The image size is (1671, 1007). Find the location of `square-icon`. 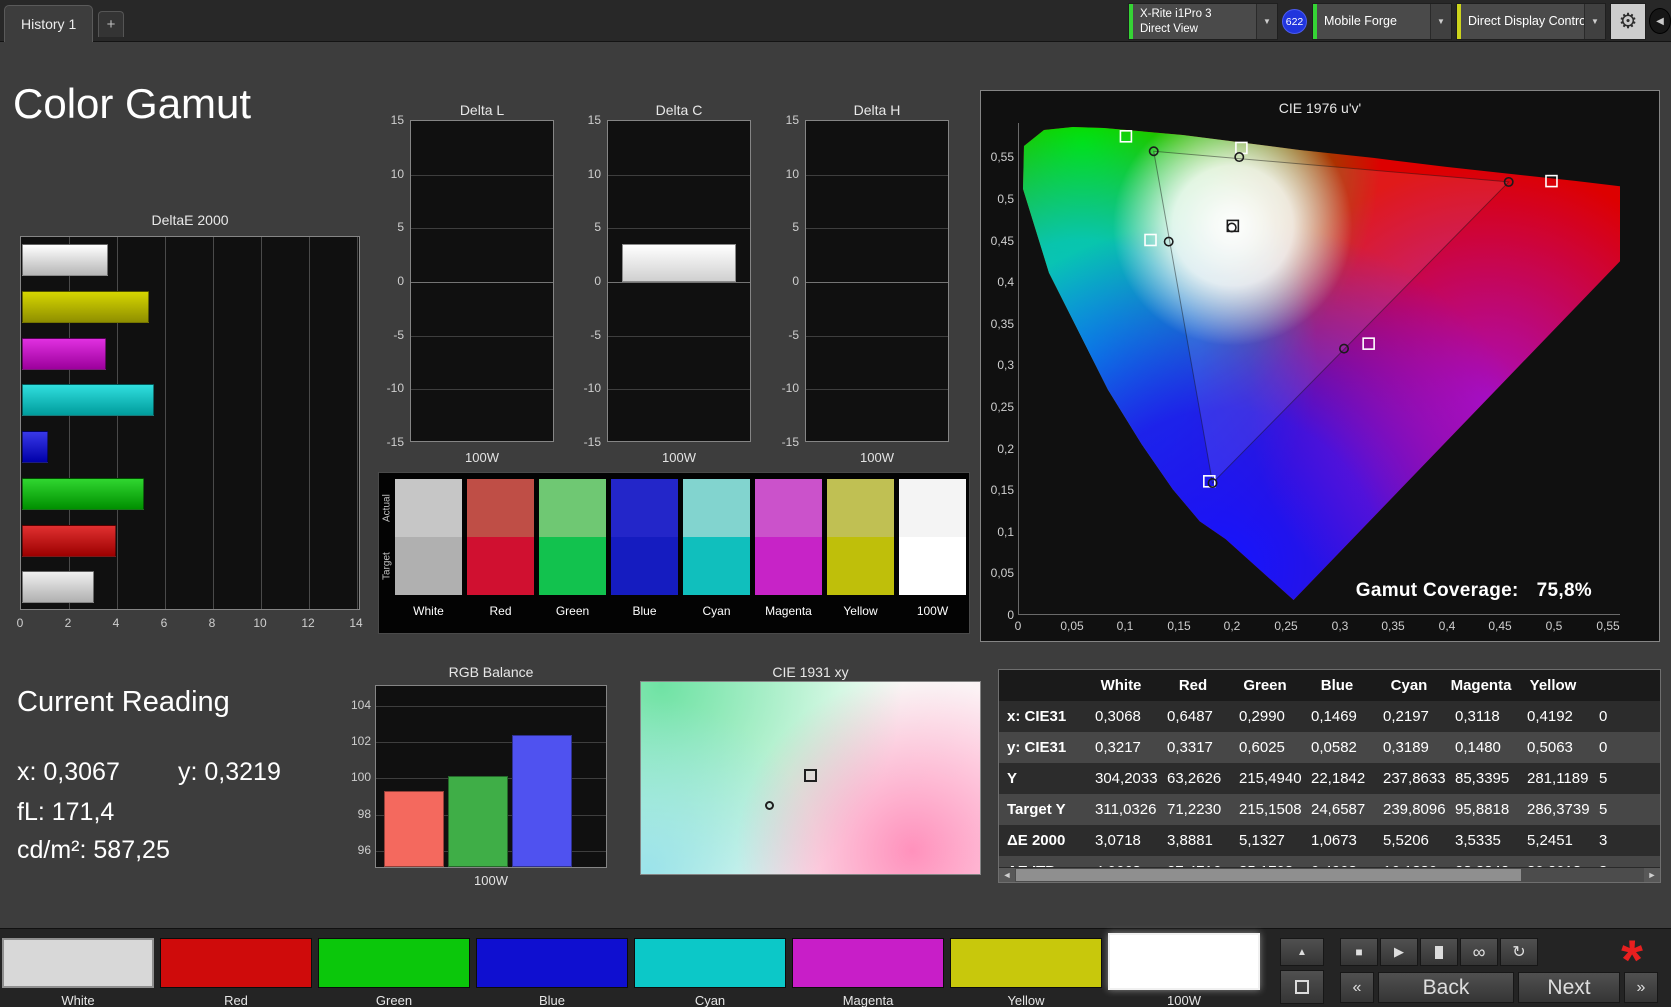

square-icon is located at coordinates (1302, 987).